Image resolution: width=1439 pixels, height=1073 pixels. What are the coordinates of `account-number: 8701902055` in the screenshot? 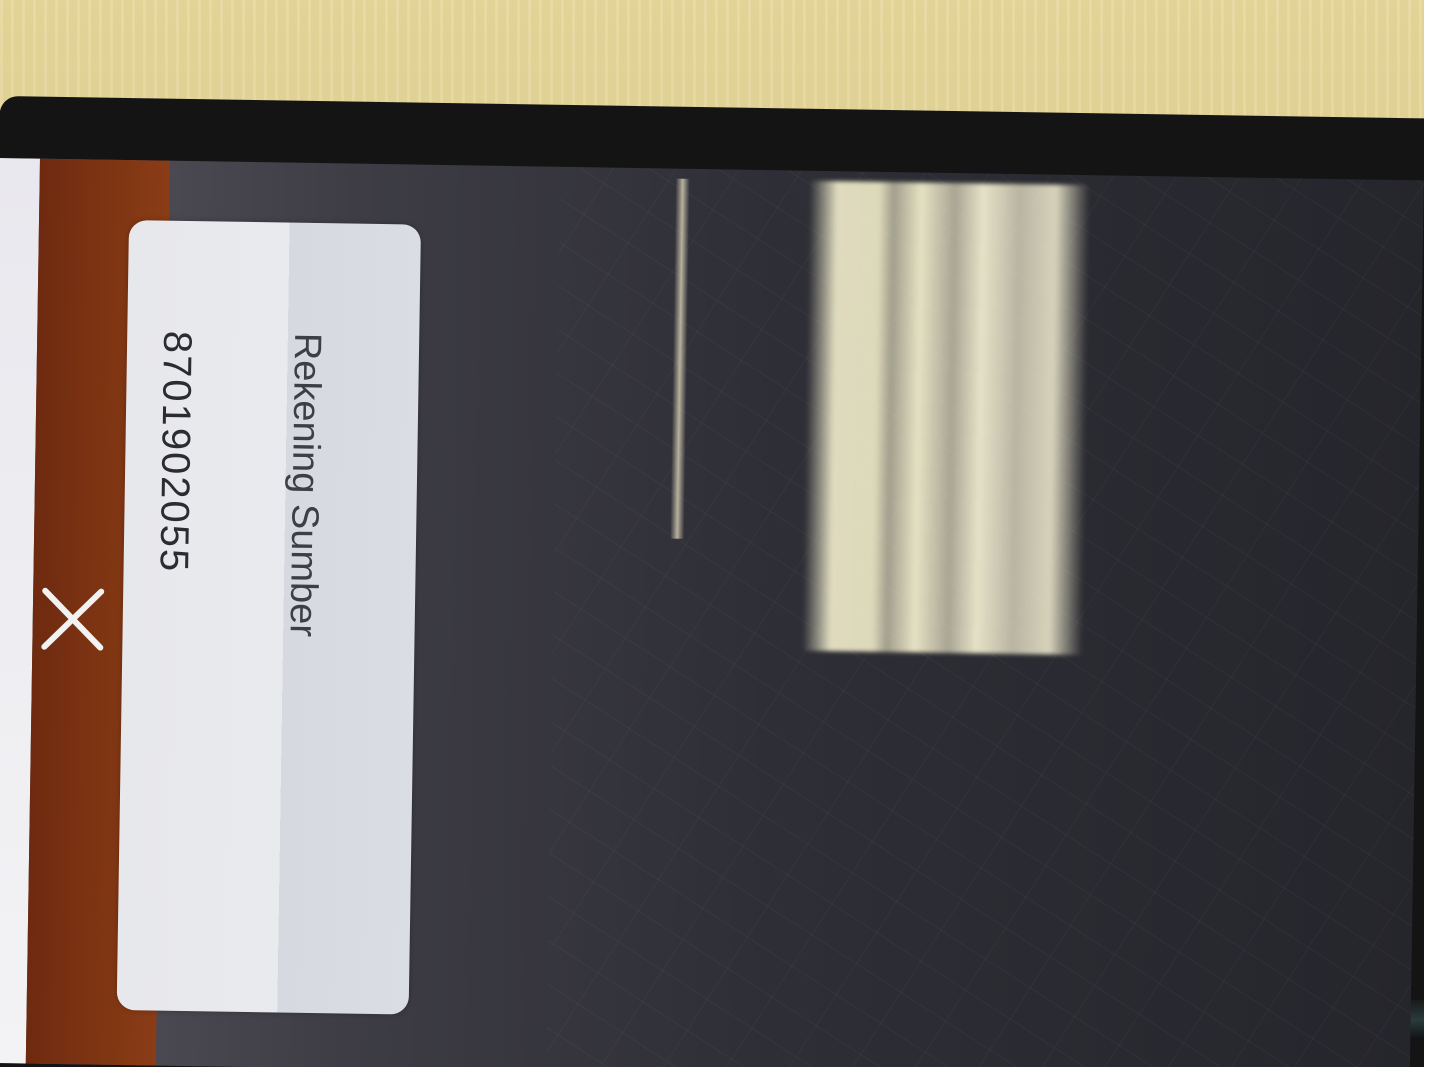 It's located at (175, 452).